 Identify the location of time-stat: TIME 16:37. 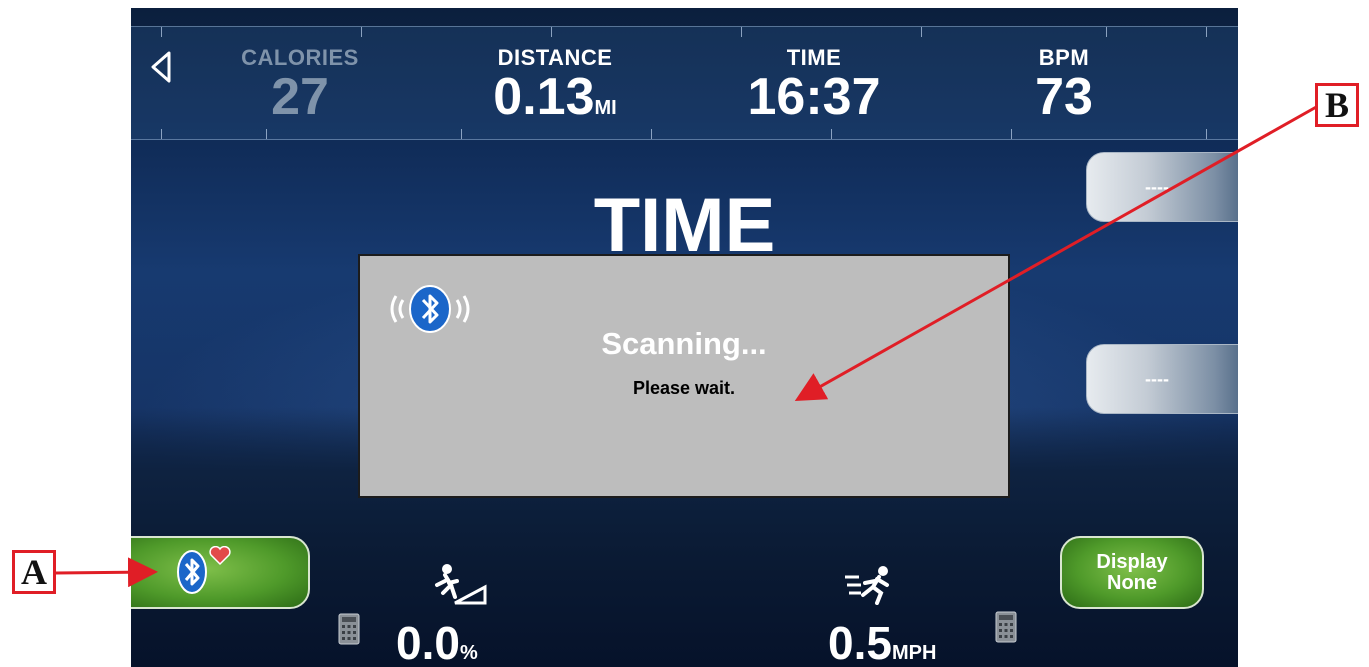
(814, 85).